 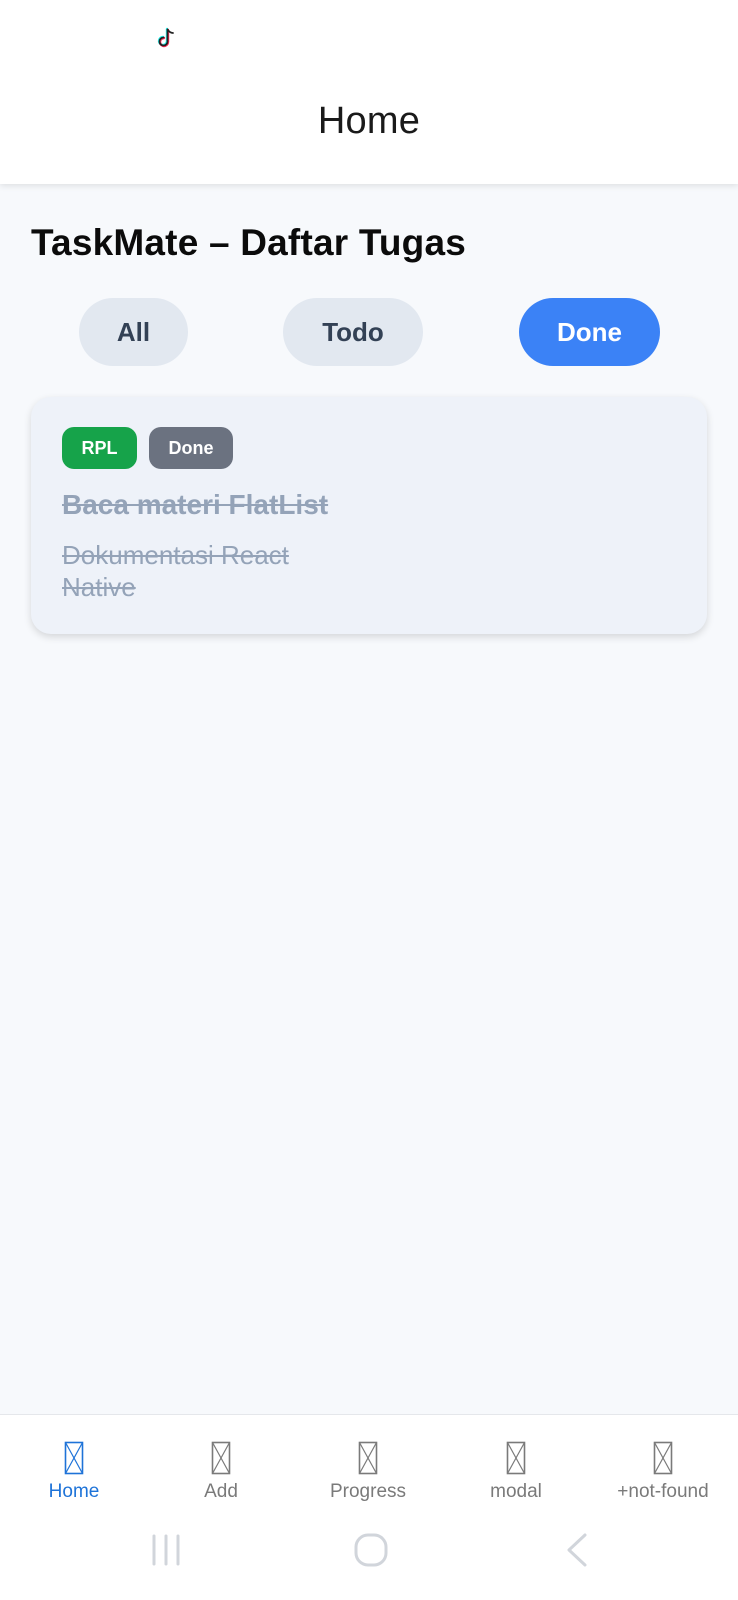 What do you see at coordinates (579, 1550) in the screenshot?
I see `back-chevron-icon` at bounding box center [579, 1550].